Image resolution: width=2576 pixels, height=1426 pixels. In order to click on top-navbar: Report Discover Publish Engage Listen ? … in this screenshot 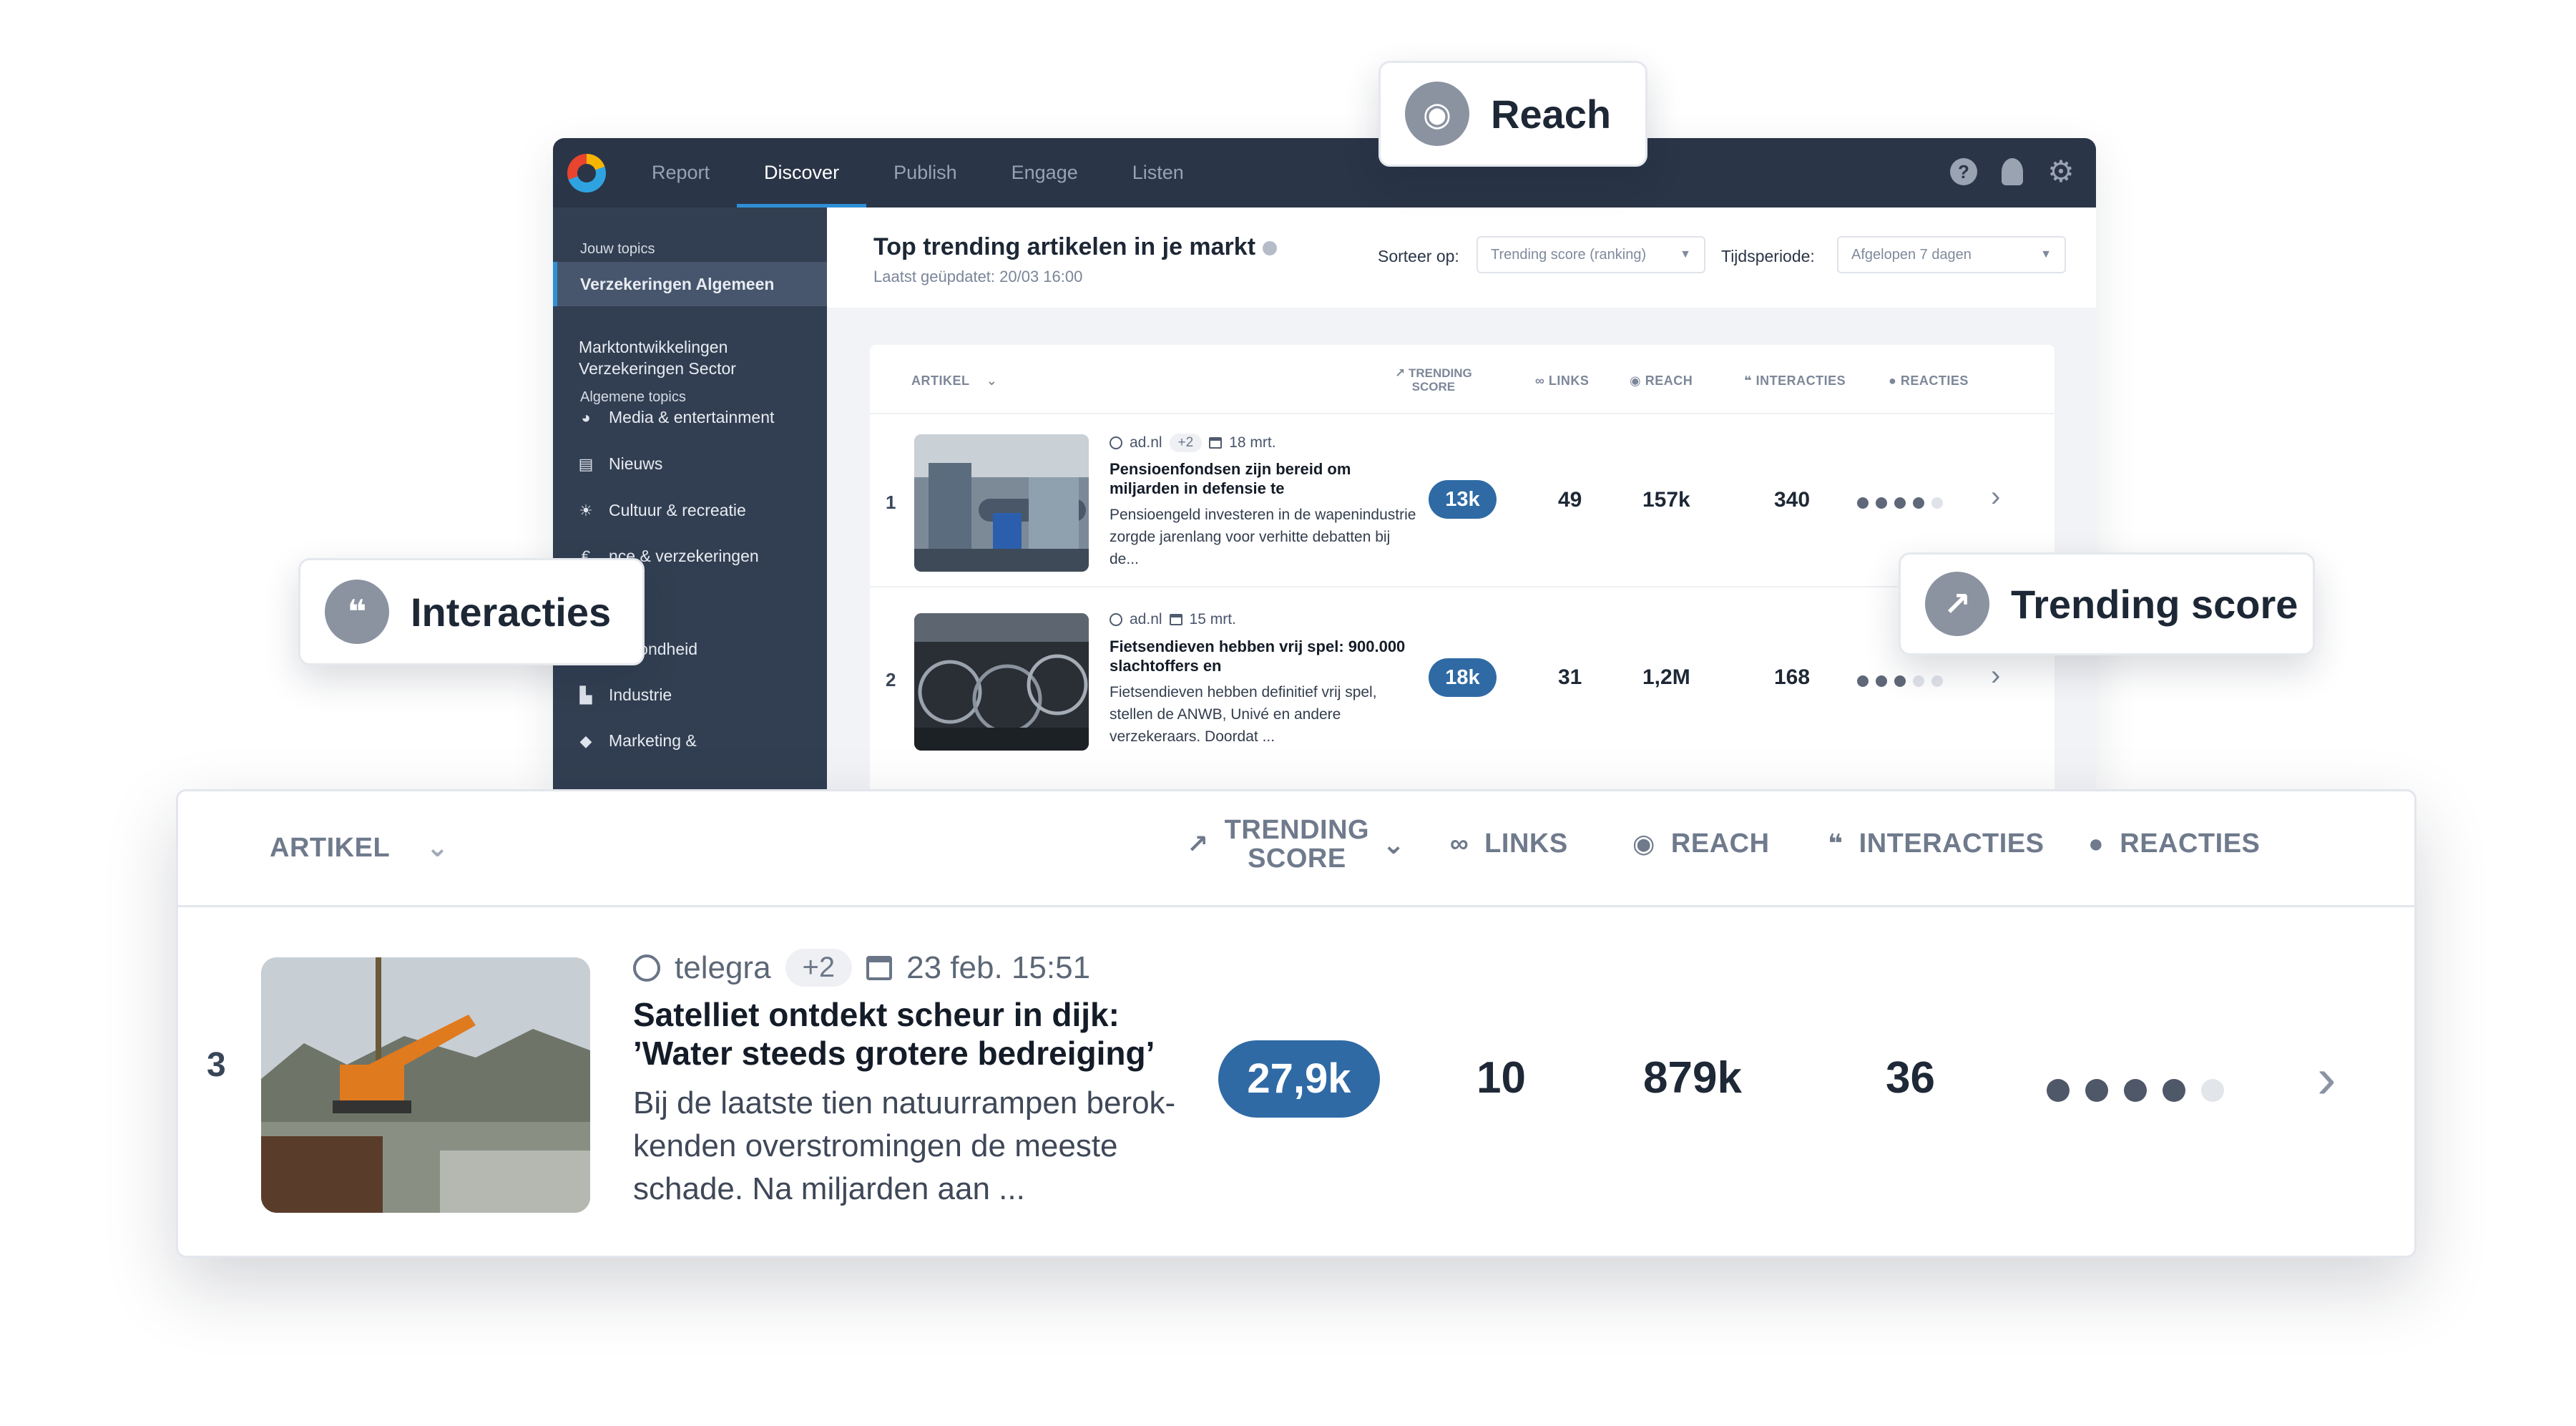, I will do `click(1324, 172)`.